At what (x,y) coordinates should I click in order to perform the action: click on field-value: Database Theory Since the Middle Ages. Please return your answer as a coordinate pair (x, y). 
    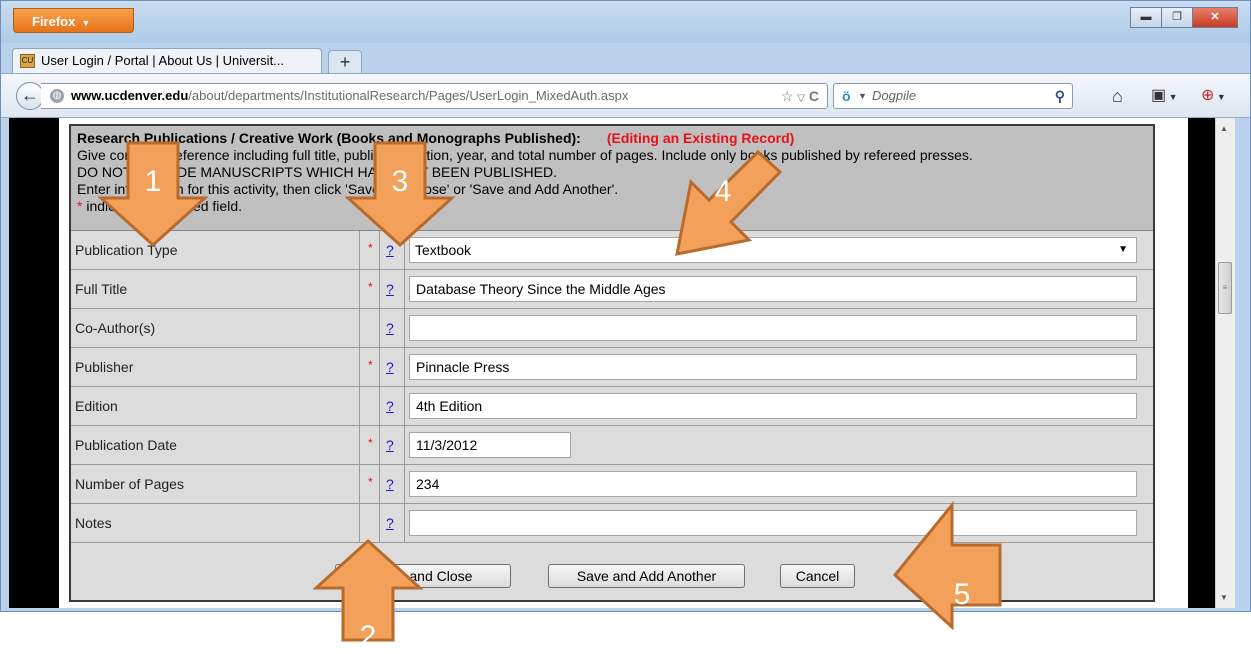
    Looking at the image, I should click on (541, 289).